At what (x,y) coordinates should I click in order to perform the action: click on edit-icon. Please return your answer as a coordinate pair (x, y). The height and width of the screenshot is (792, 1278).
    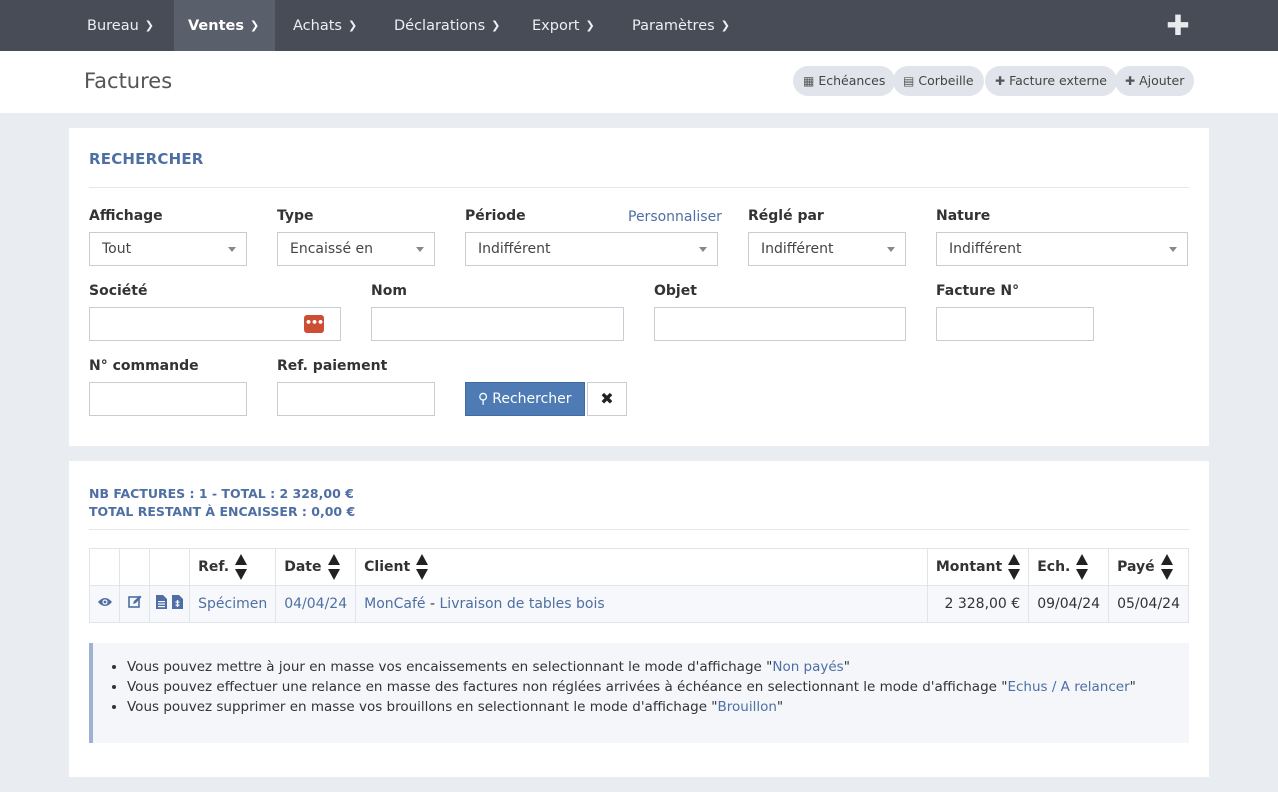
    Looking at the image, I should click on (134, 604).